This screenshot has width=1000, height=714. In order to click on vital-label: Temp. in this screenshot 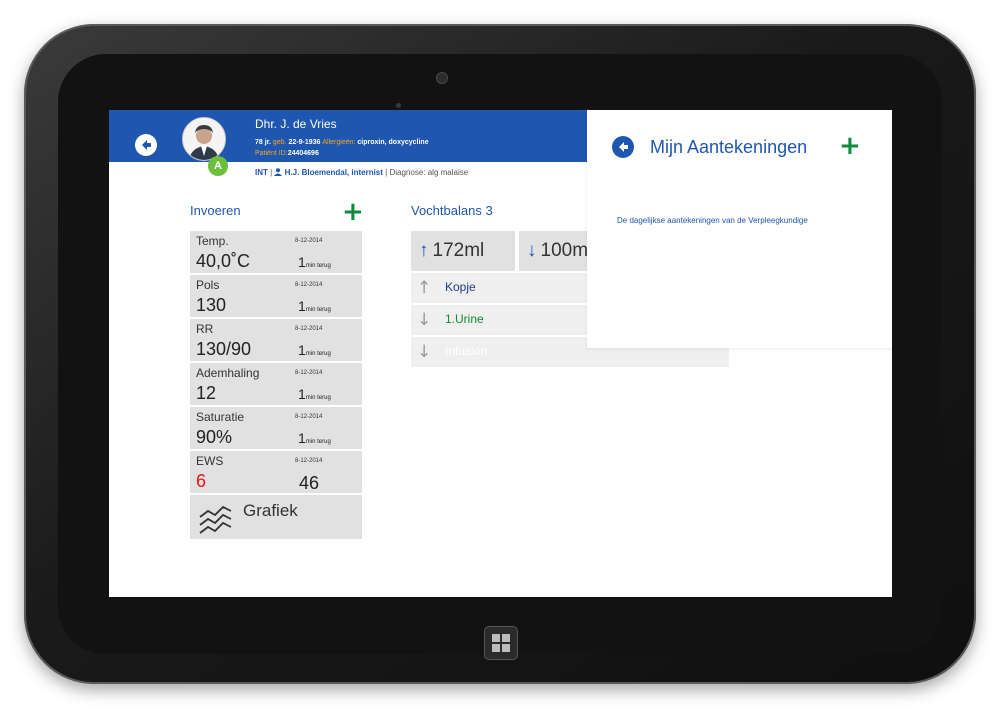, I will do `click(212, 241)`.